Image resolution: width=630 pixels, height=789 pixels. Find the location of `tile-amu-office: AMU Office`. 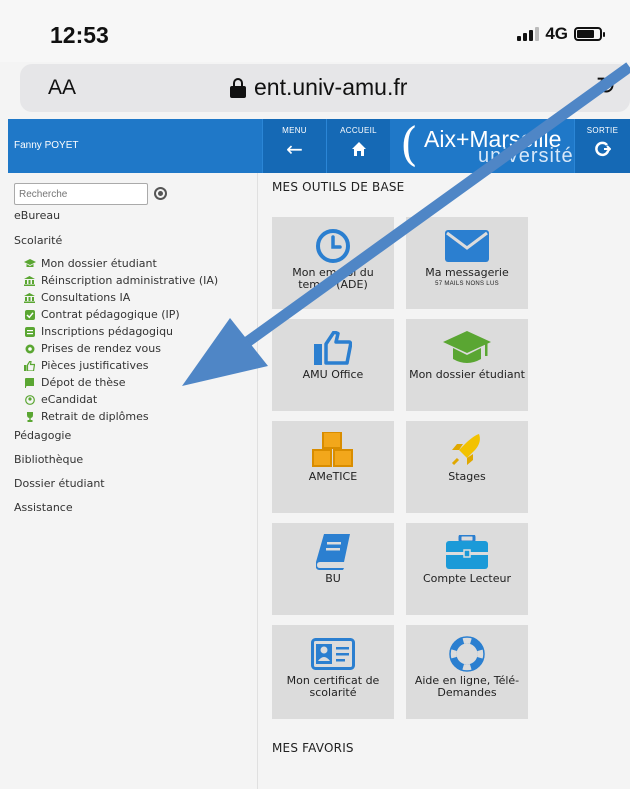

tile-amu-office: AMU Office is located at coordinates (333, 365).